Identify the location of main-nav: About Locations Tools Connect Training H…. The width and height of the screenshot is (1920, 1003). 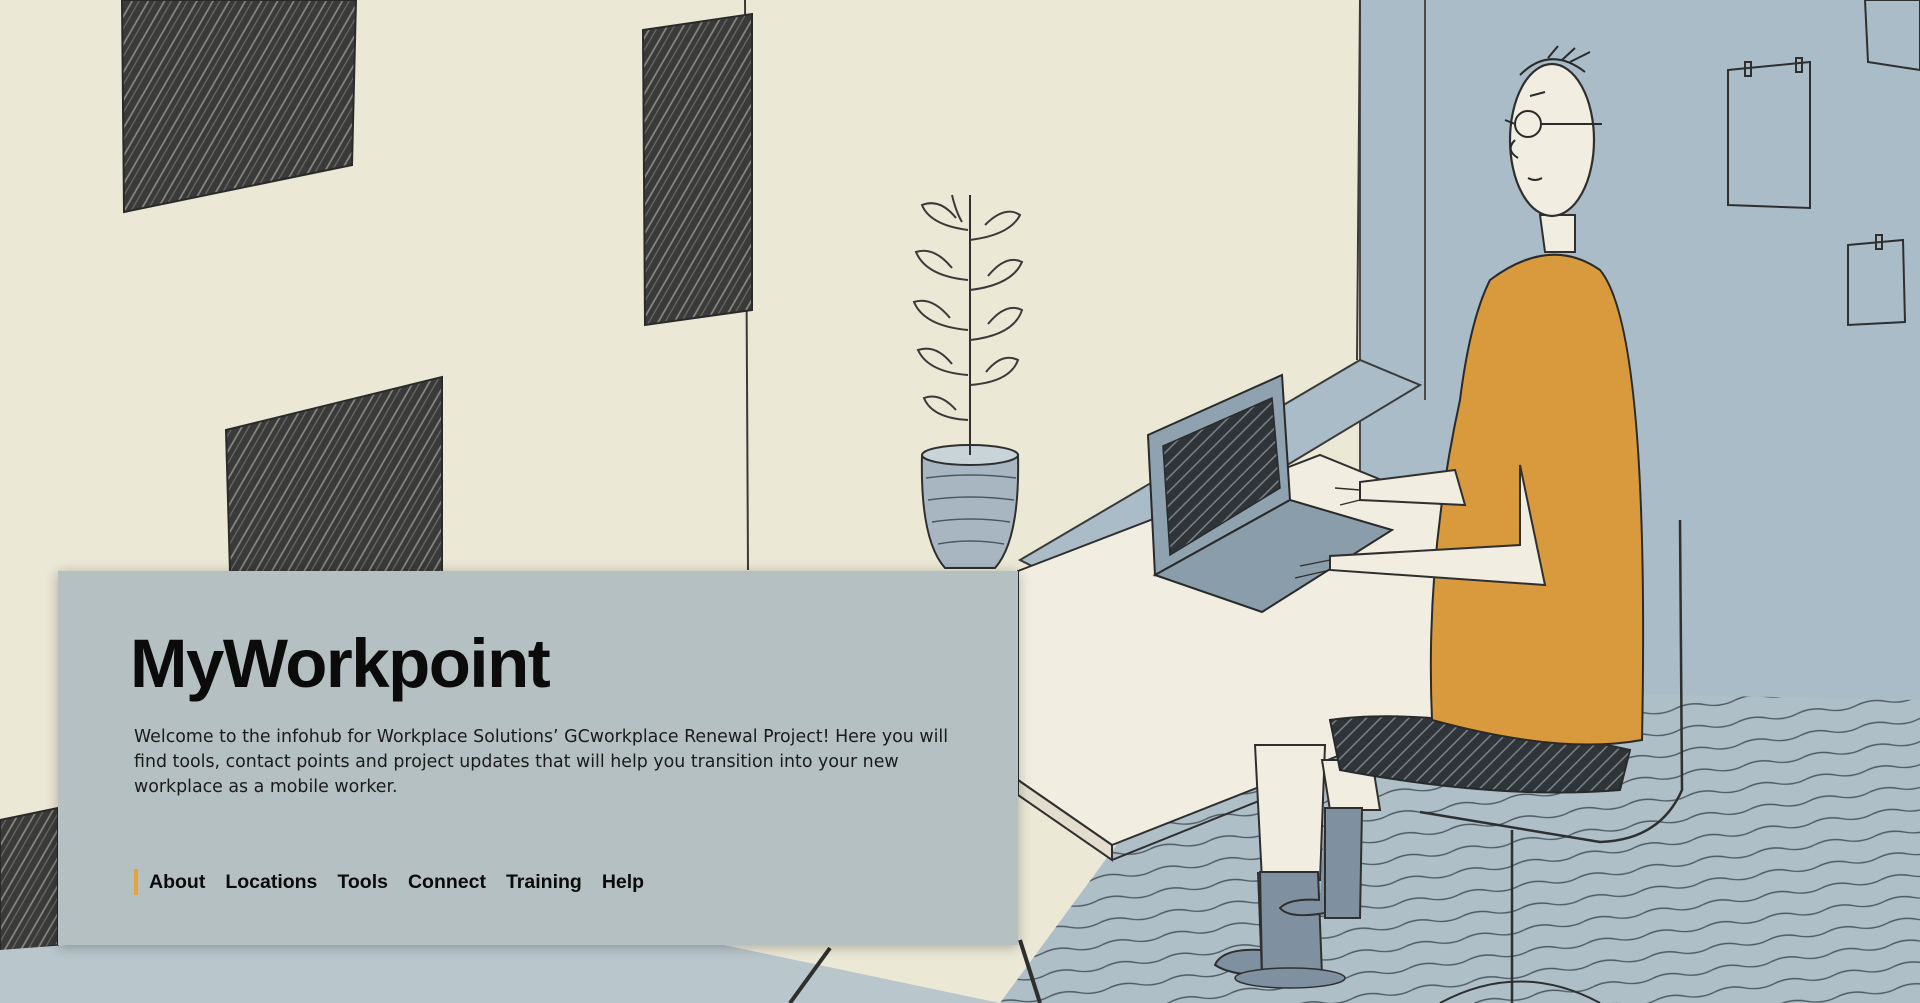
(399, 882).